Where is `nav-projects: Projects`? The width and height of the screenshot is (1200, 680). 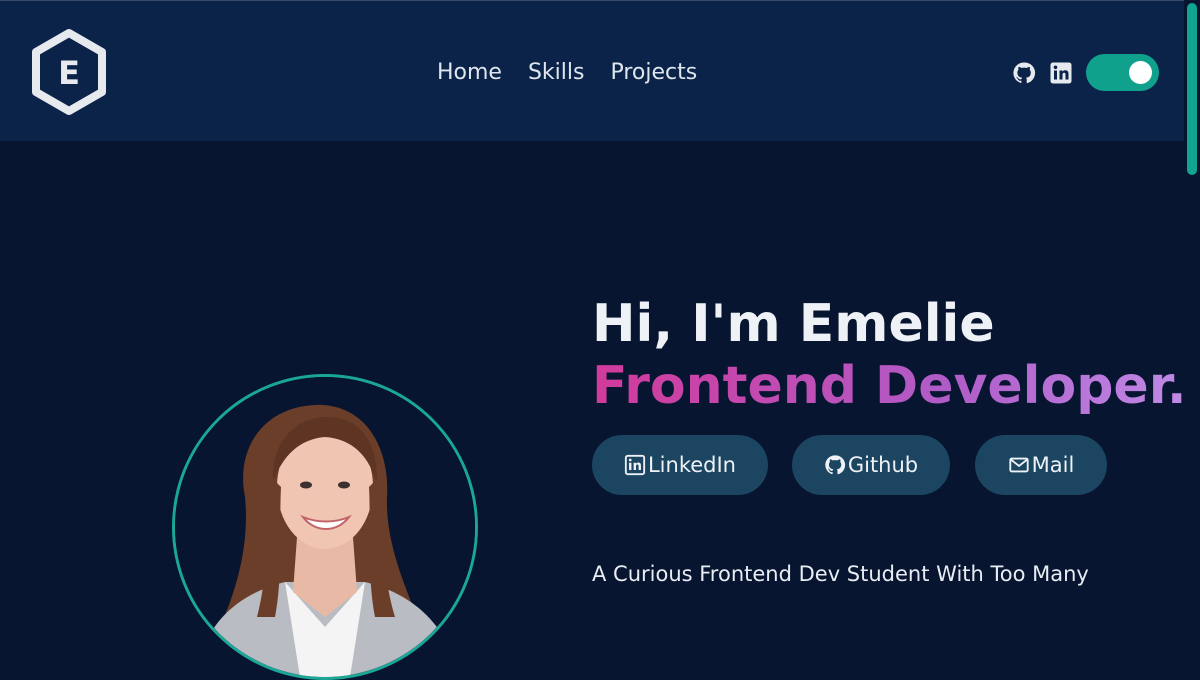 nav-projects: Projects is located at coordinates (653, 73).